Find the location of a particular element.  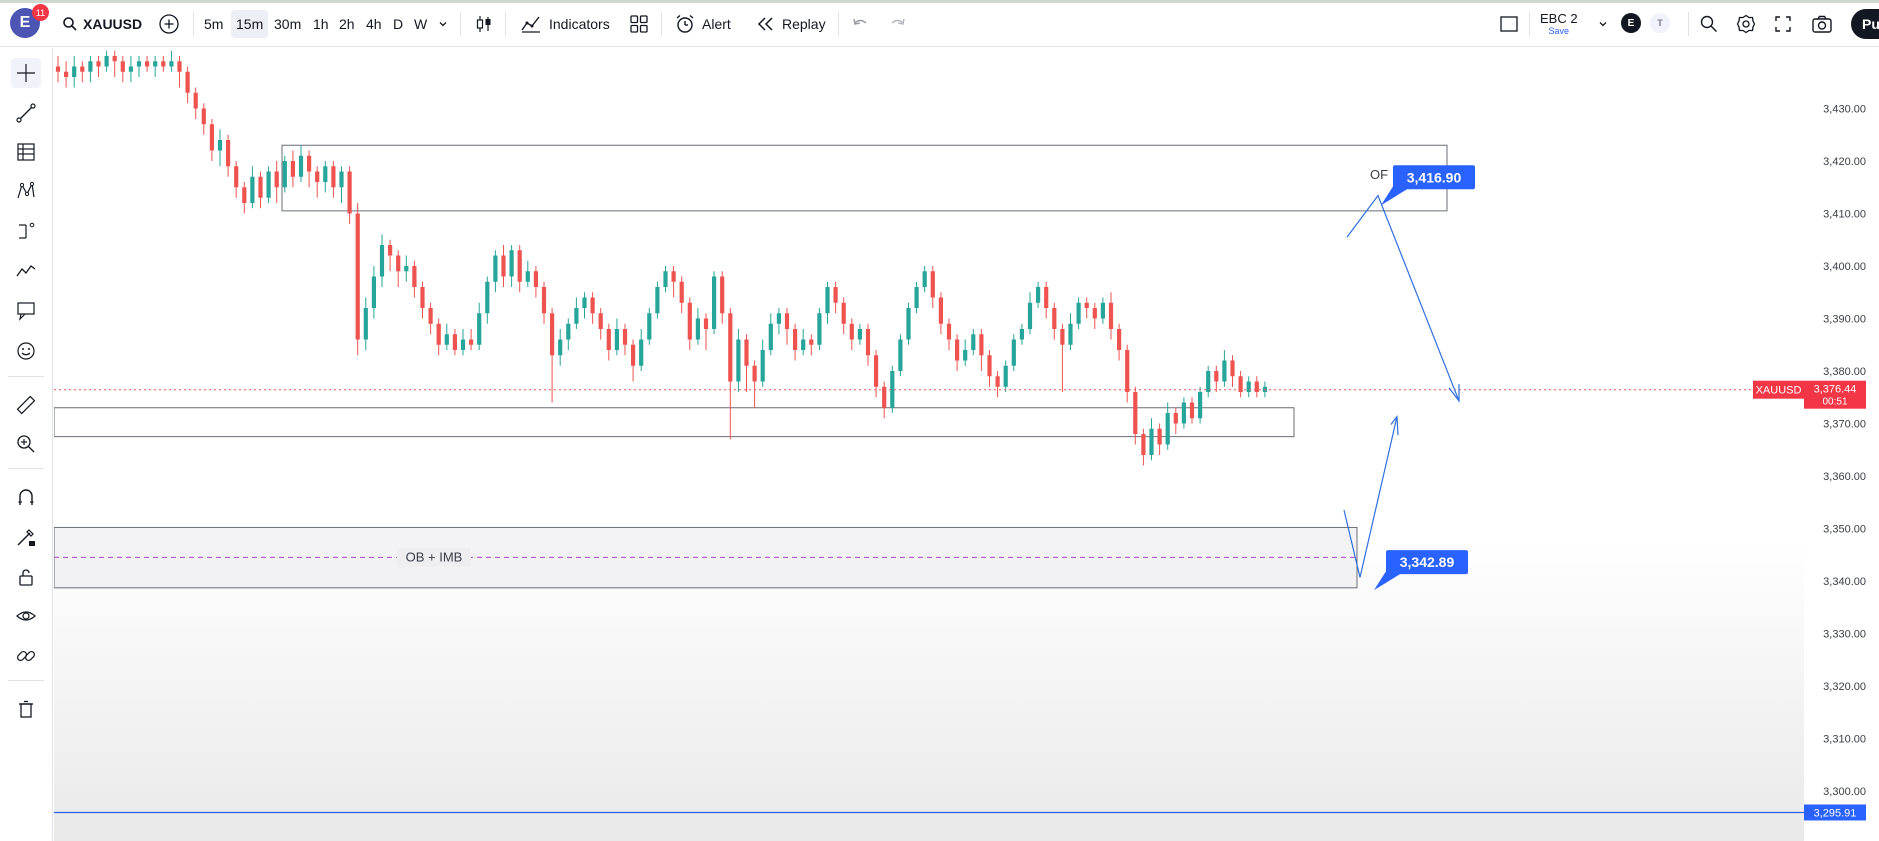

layout-menu-button is located at coordinates (1603, 24).